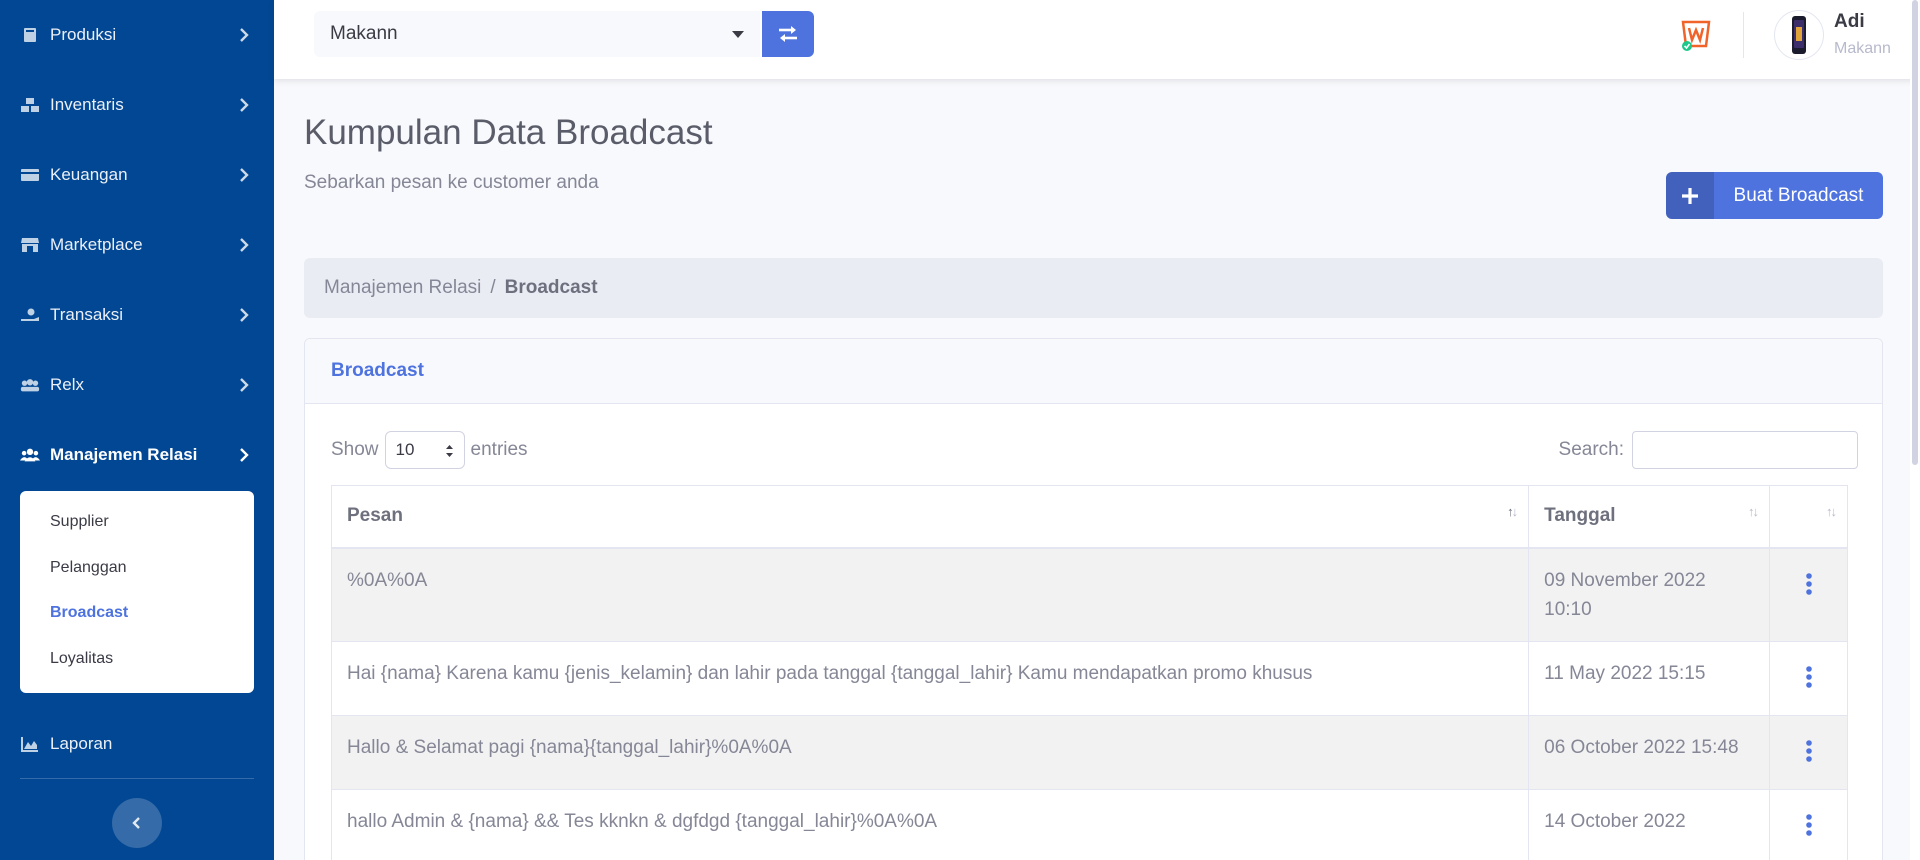 The width and height of the screenshot is (1920, 860). I want to click on sidebar-item-label: Transaksi, so click(87, 314).